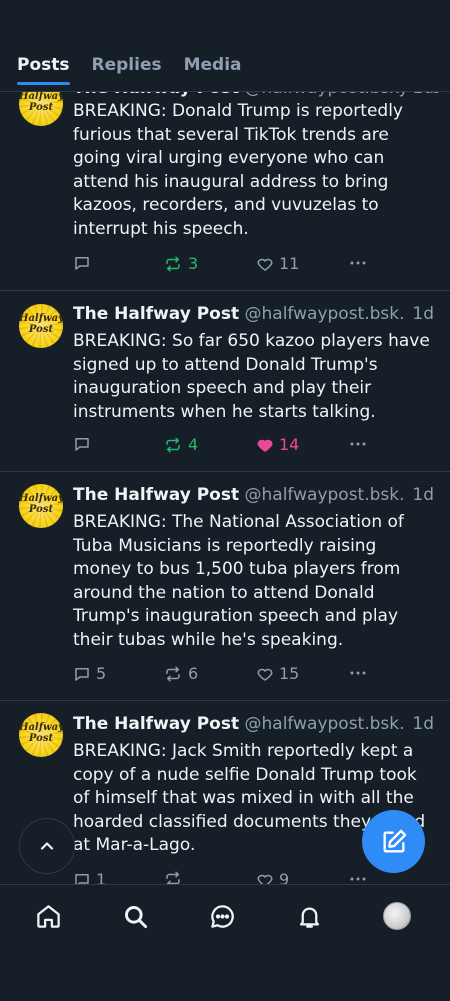 This screenshot has height=1001, width=450. I want to click on nav-chat, so click(222, 916).